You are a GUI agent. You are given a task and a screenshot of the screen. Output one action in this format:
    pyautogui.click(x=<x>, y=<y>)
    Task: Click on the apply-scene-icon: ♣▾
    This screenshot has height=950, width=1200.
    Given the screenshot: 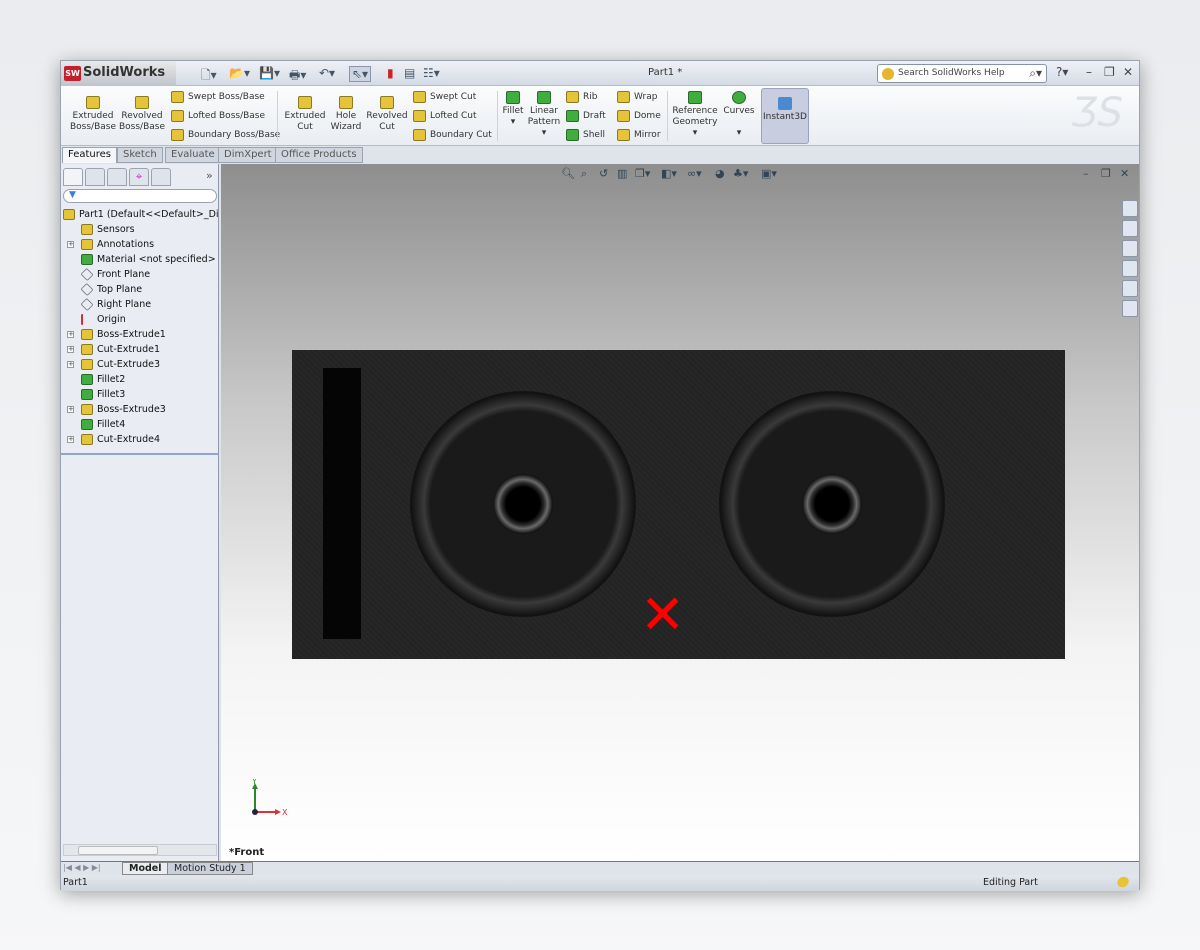 What is the action you would take?
    pyautogui.click(x=740, y=173)
    